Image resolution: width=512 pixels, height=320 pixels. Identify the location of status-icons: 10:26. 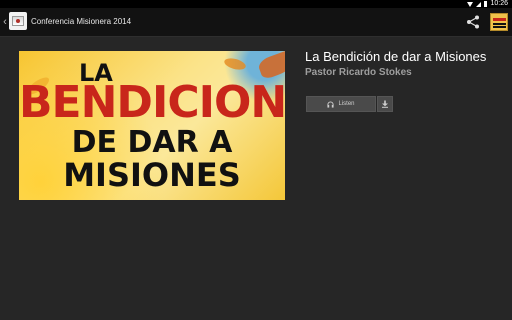
(487, 4).